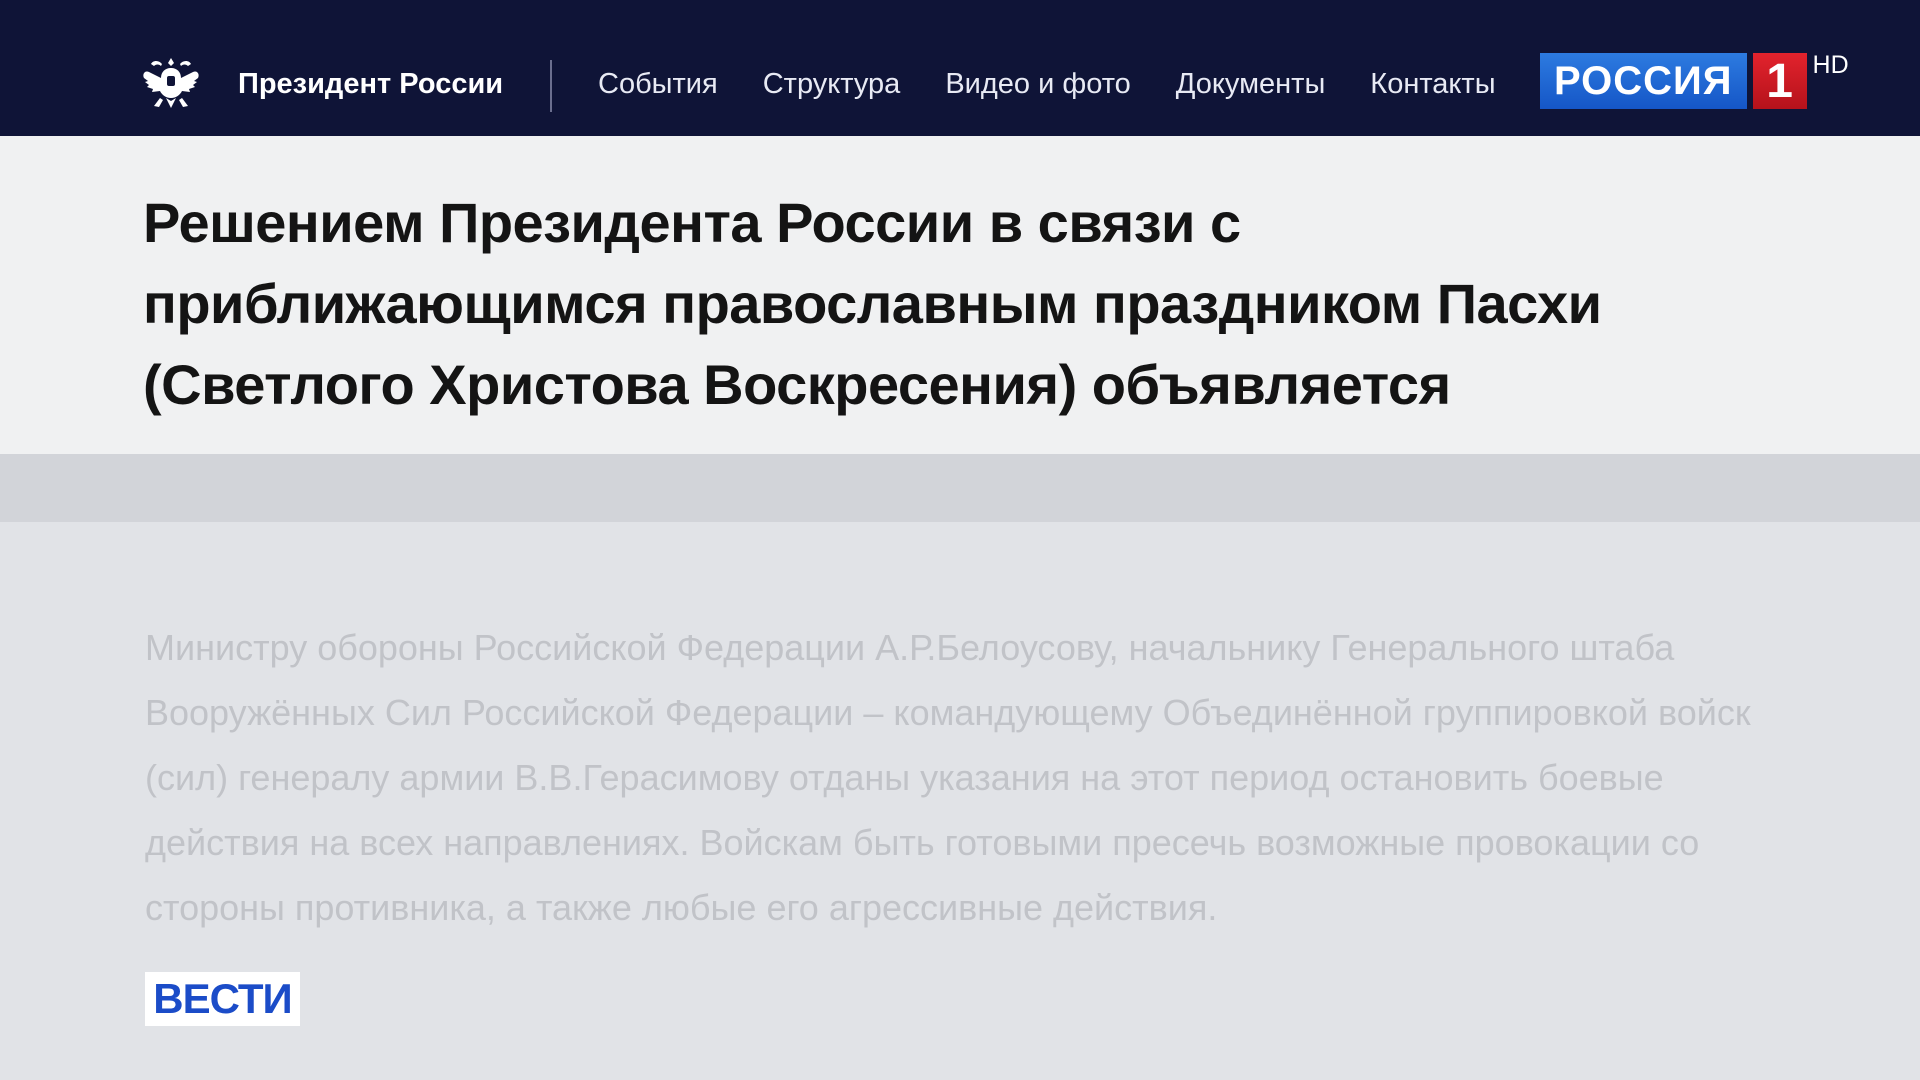  I want to click on double-headed-eagle-icon, so click(171, 83).